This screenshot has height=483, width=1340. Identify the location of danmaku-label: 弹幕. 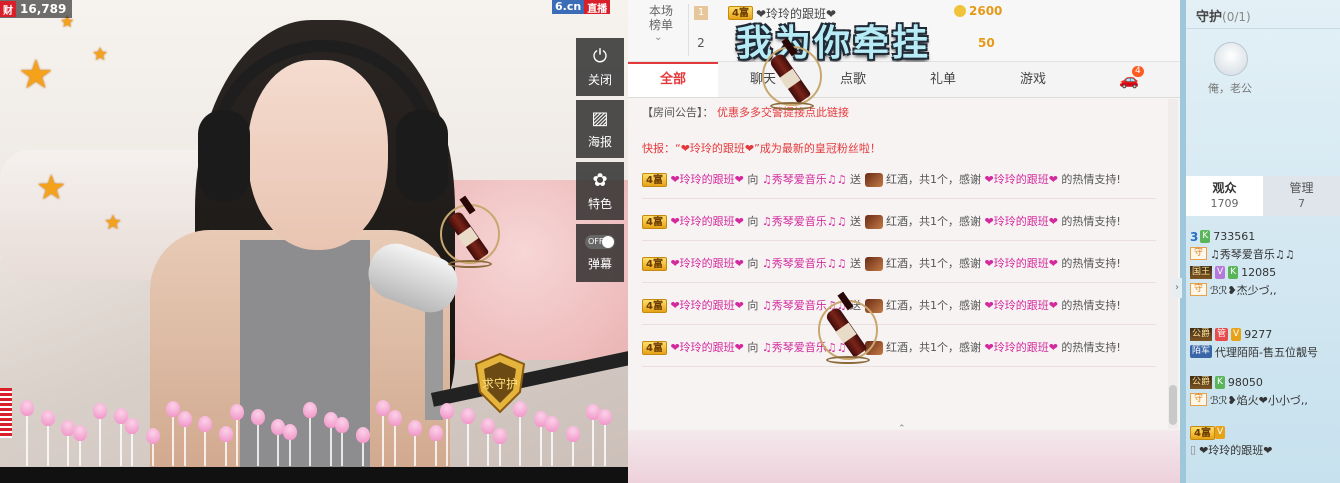
(599, 263).